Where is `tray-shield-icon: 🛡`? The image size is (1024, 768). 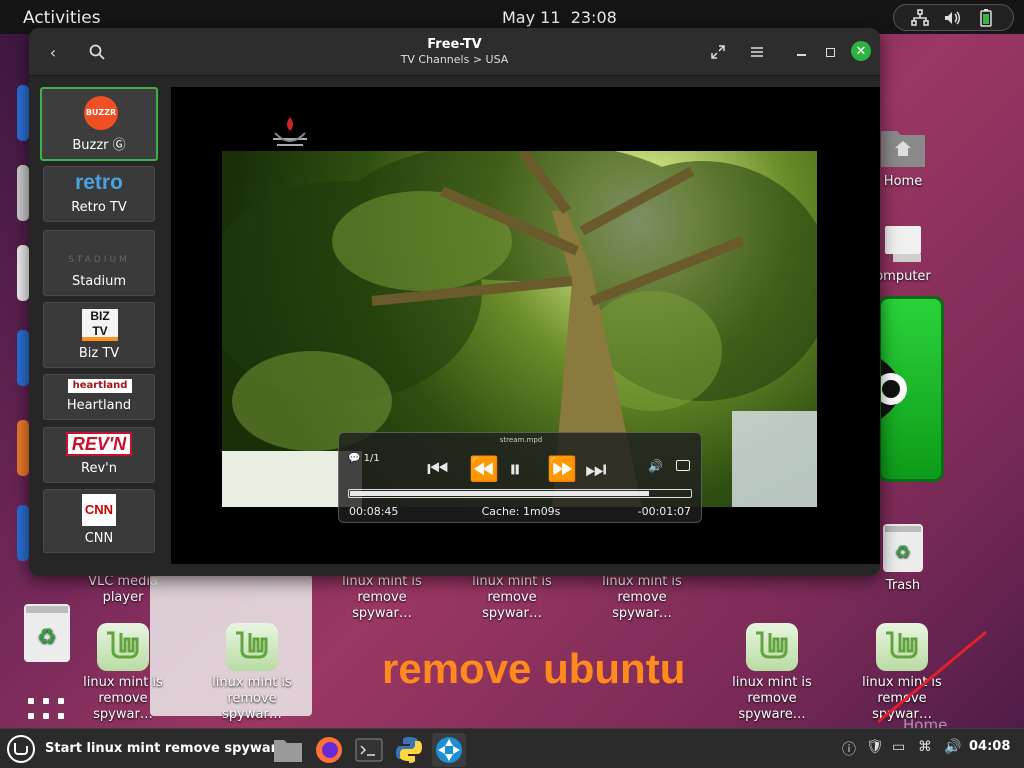
tray-shield-icon: 🛡 is located at coordinates (875, 747).